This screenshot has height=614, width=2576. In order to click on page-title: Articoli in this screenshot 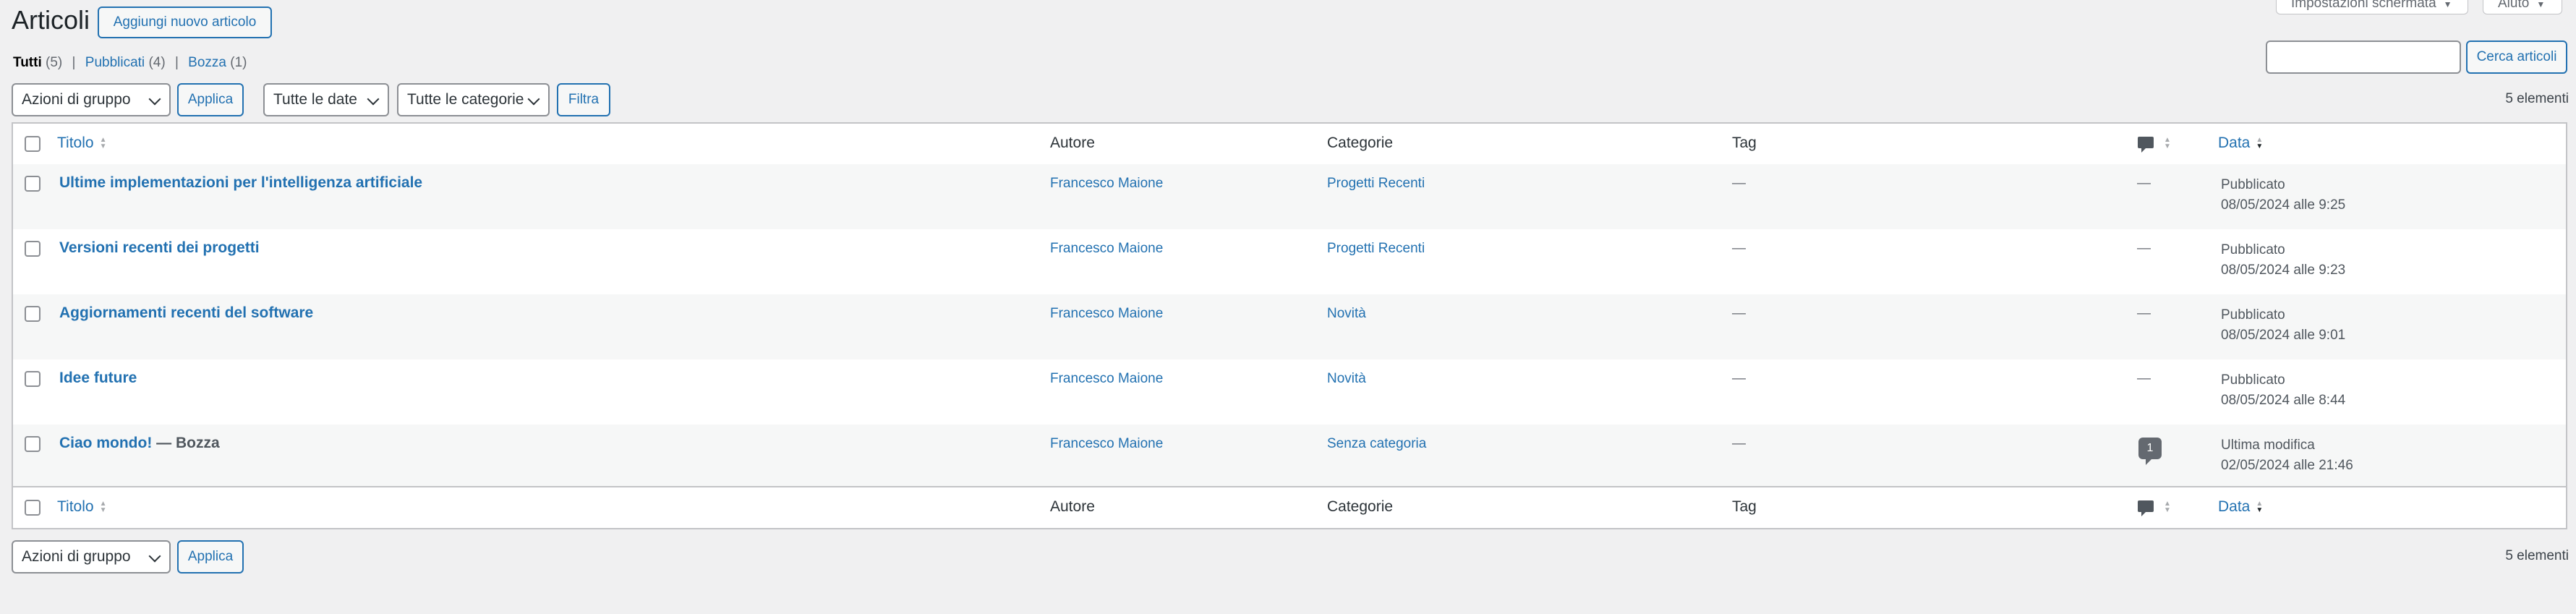, I will do `click(51, 20)`.